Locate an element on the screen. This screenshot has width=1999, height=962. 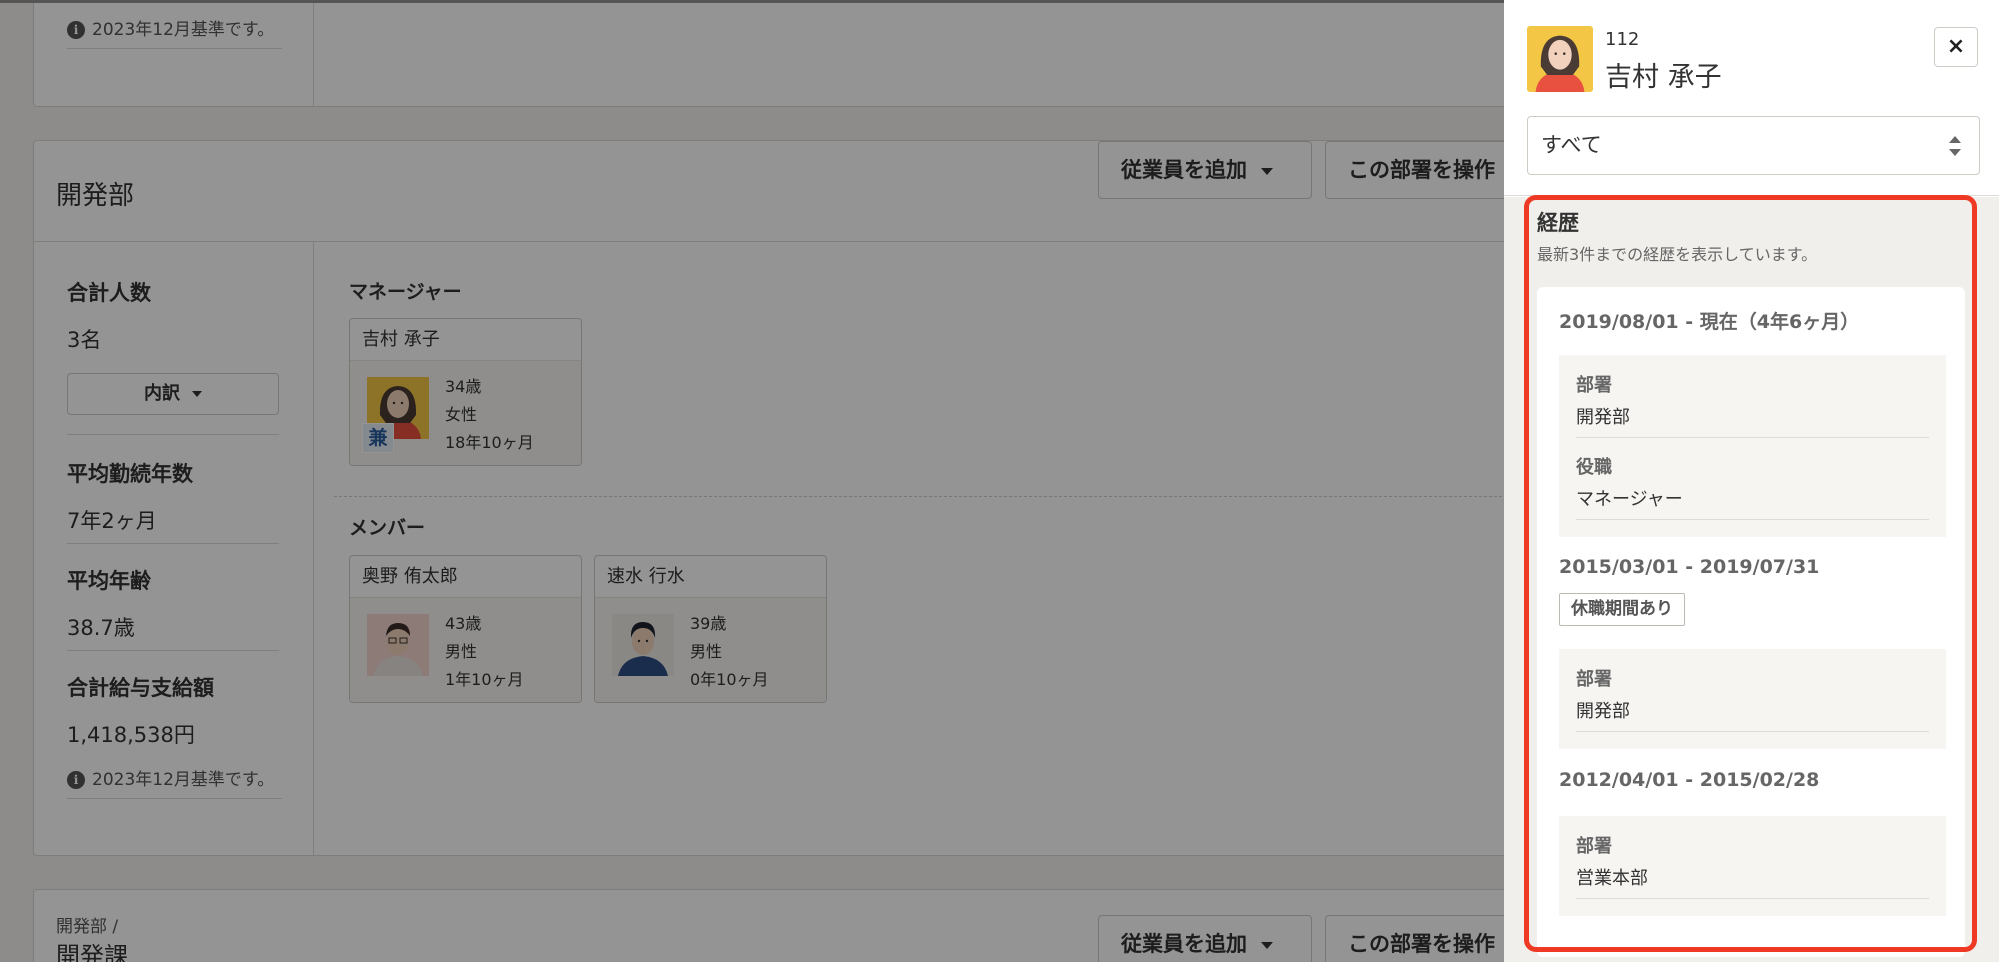
close-icon: × is located at coordinates (1956, 46).